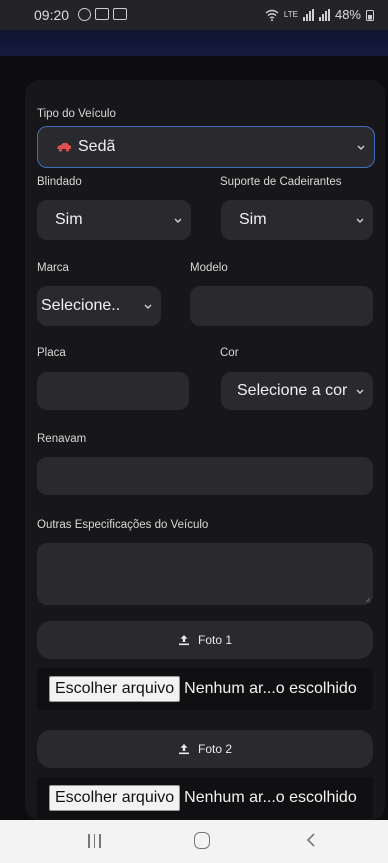 This screenshot has width=388, height=863. I want to click on modelo-label: Modelo, so click(209, 268).